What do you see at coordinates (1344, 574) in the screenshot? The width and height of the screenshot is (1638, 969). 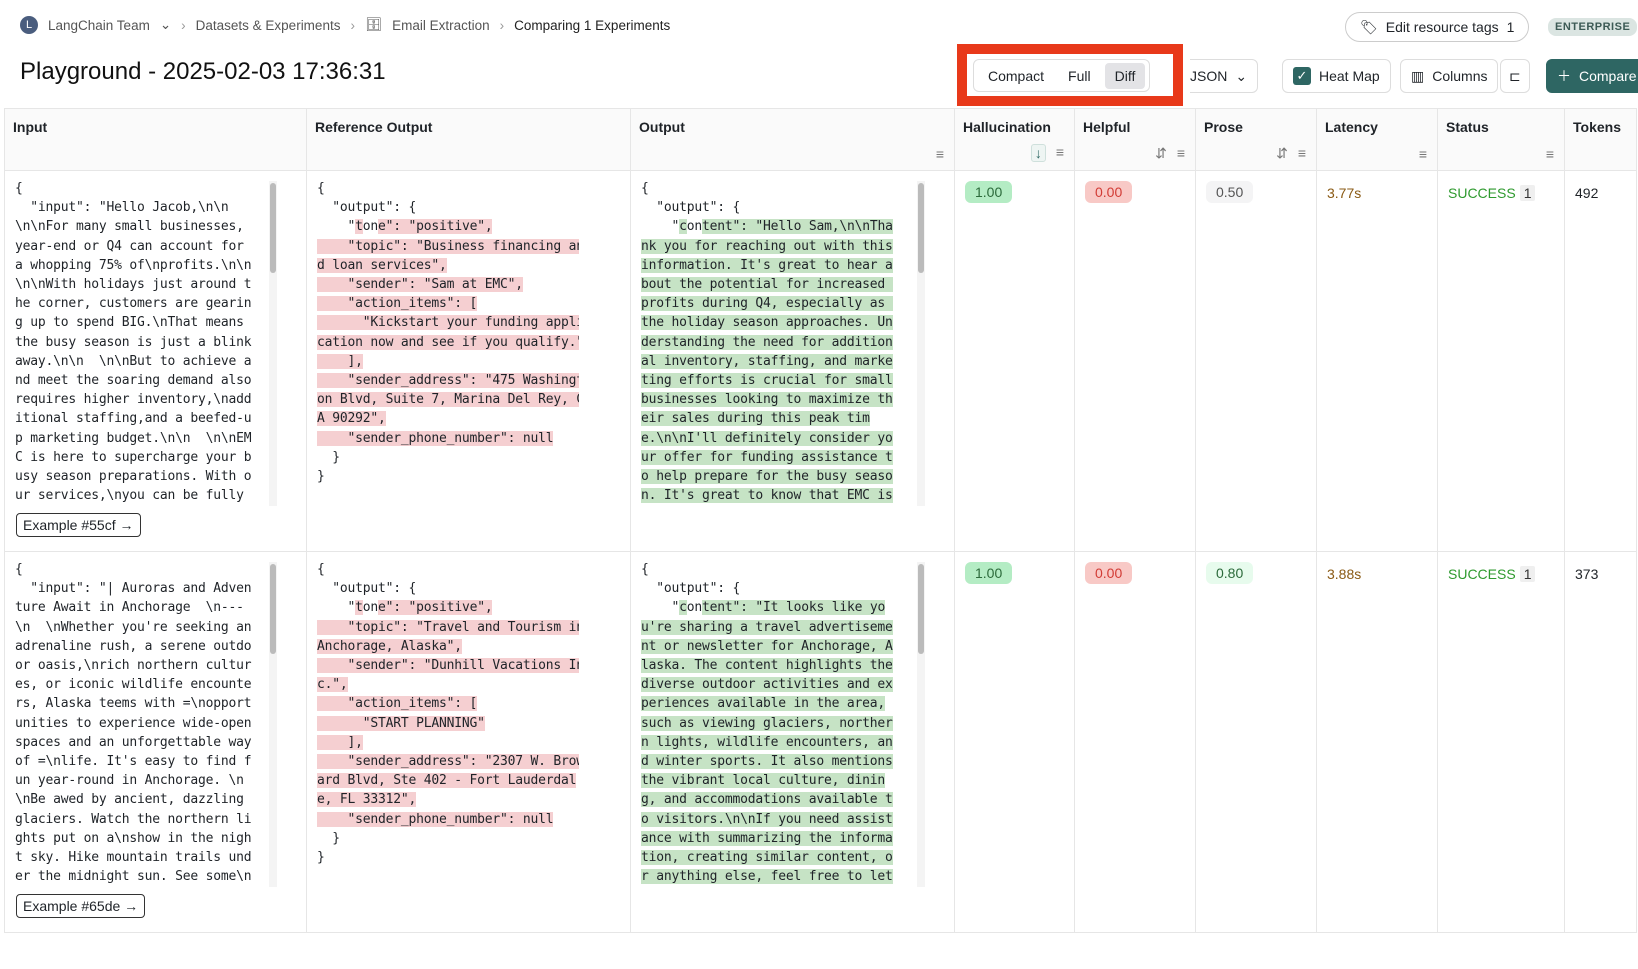 I see `latency-value: 3.88s` at bounding box center [1344, 574].